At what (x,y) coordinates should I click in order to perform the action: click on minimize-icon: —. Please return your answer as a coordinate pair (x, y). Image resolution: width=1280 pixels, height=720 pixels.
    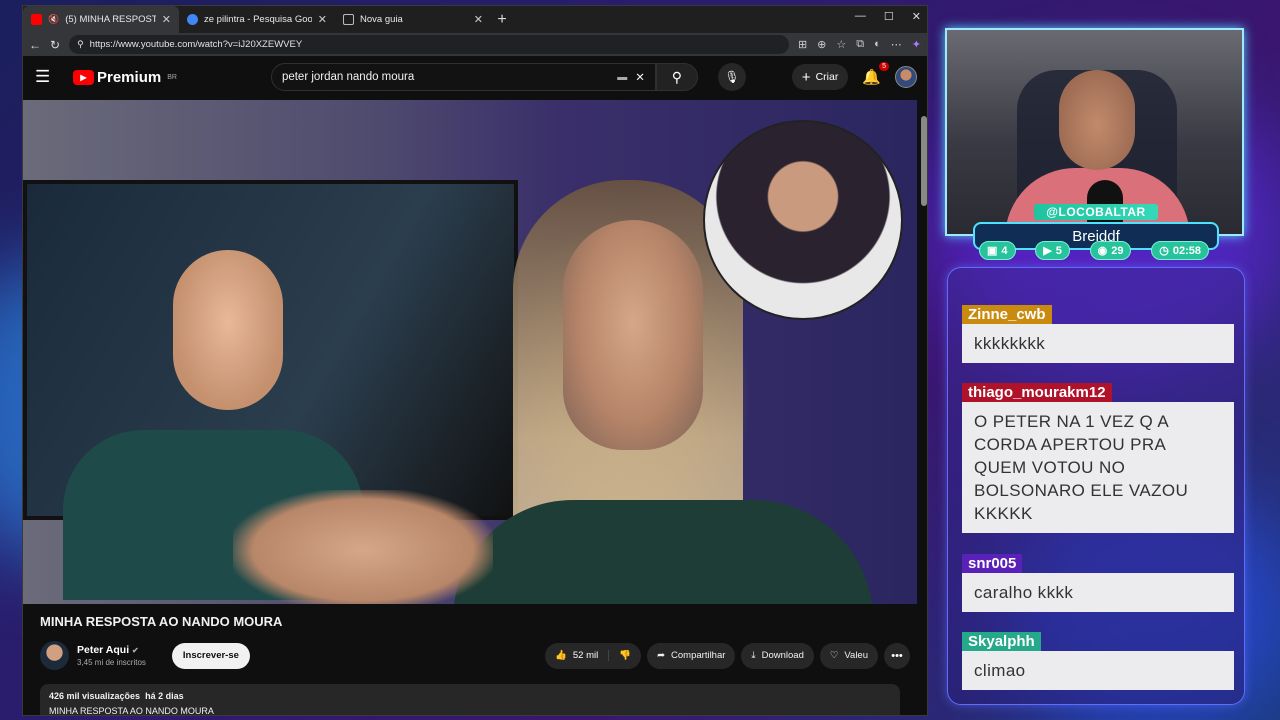
    Looking at the image, I should click on (860, 16).